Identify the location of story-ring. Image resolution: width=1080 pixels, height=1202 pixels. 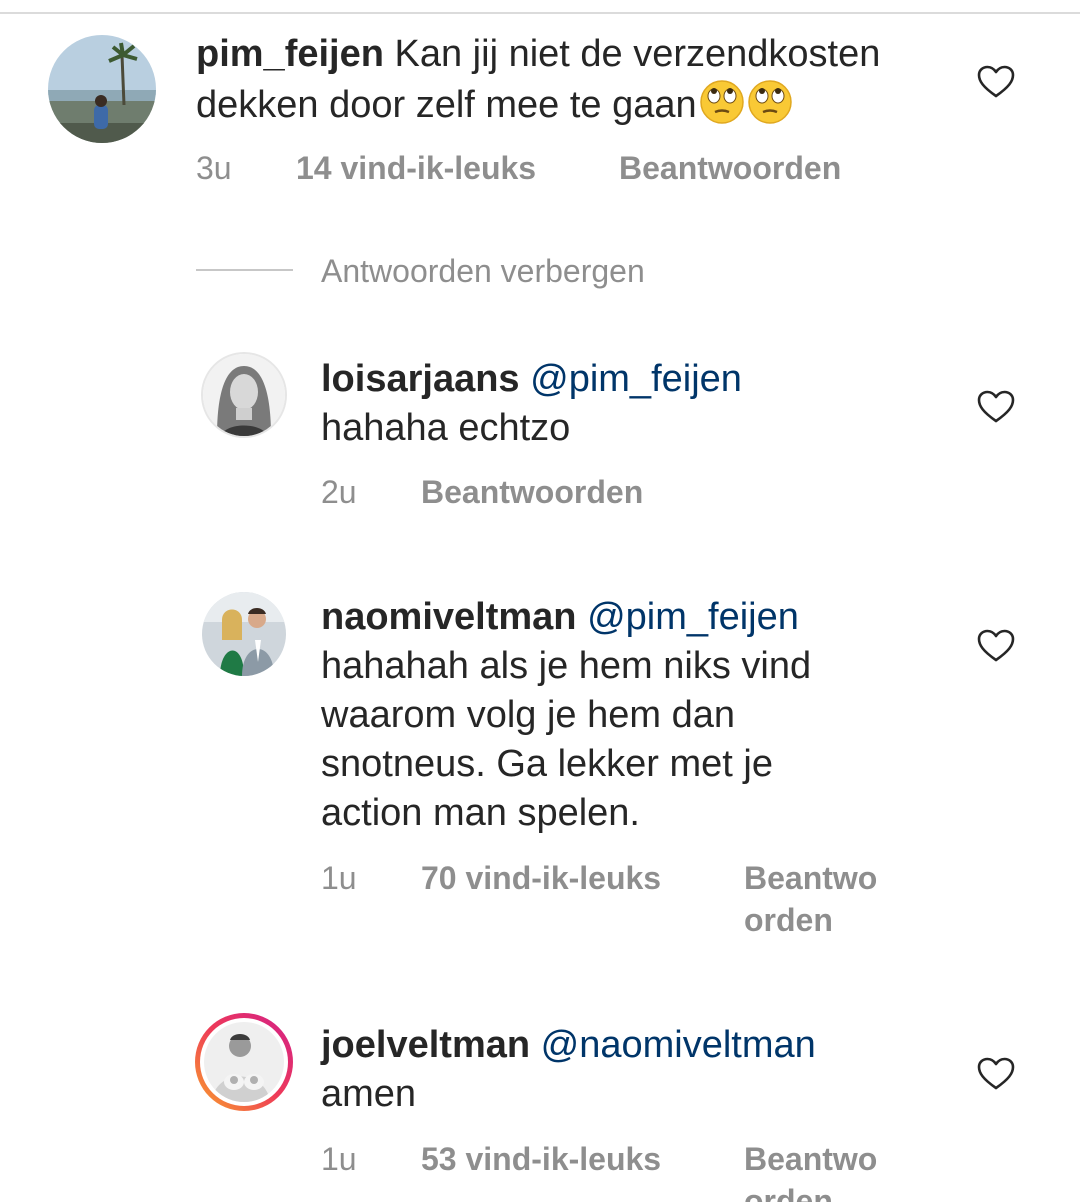
(244, 1062).